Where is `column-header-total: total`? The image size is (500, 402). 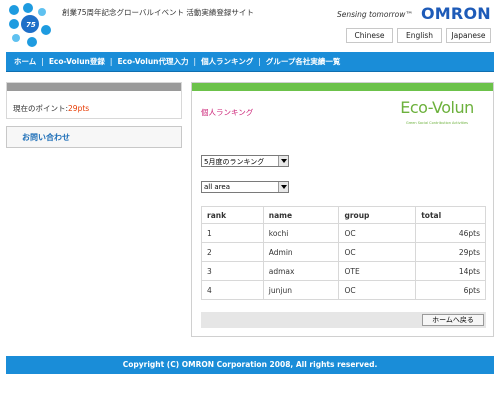
column-header-total: total is located at coordinates (450, 215).